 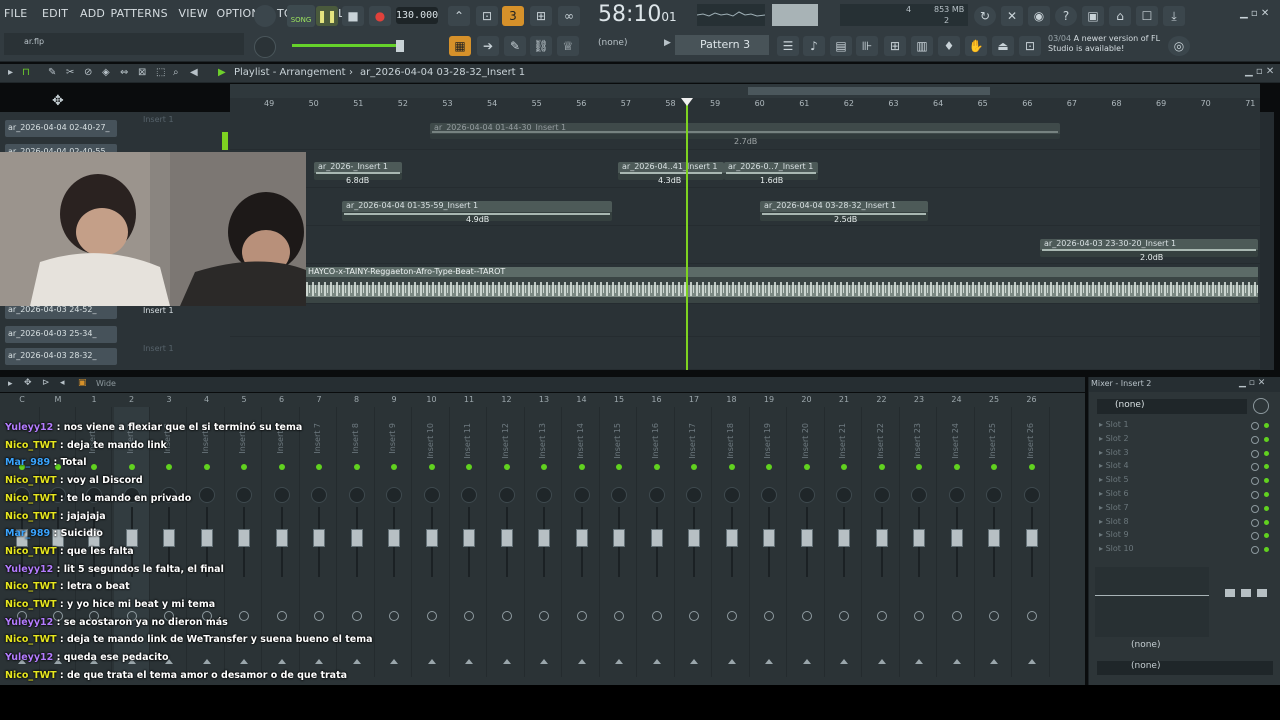 I want to click on audio-clip: ar_2026-04-04 03-28-32_Insert 1 2.5dB, so click(x=844, y=212).